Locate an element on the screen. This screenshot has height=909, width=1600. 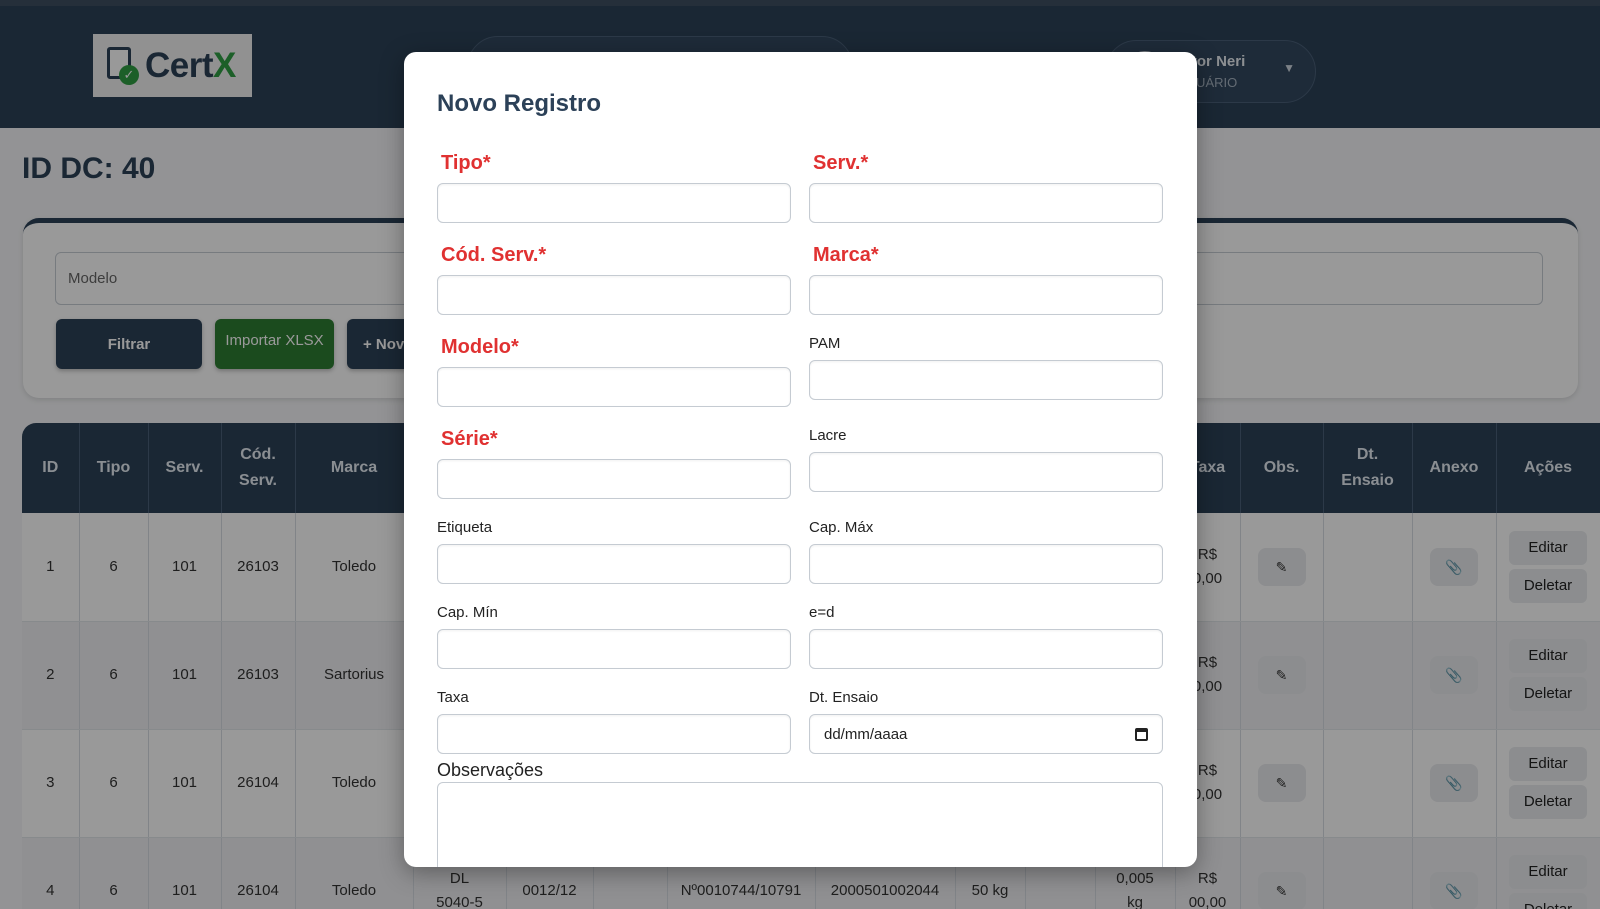
lacre-input is located at coordinates (986, 472).